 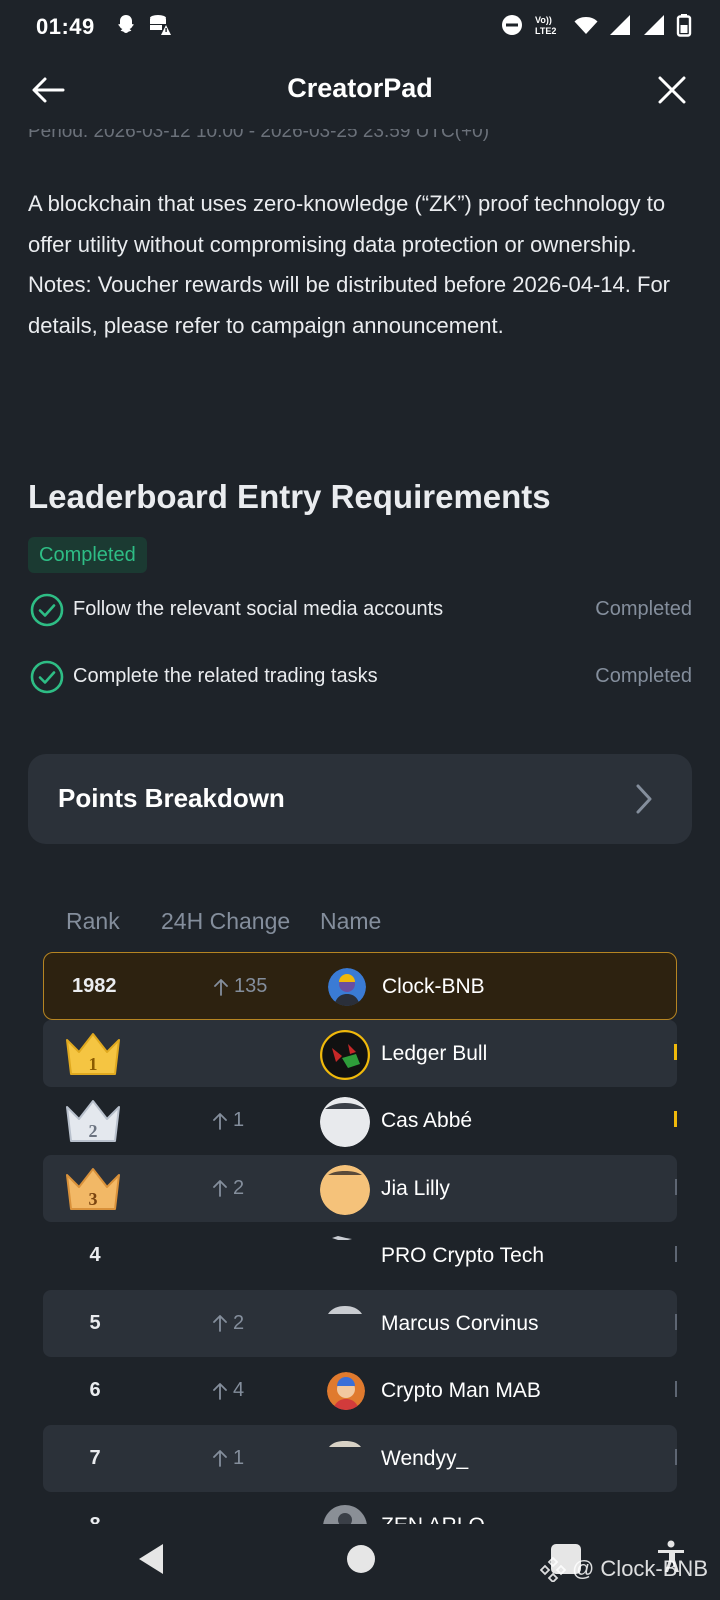 I want to click on crown-rank: 3, so click(x=93, y=1199).